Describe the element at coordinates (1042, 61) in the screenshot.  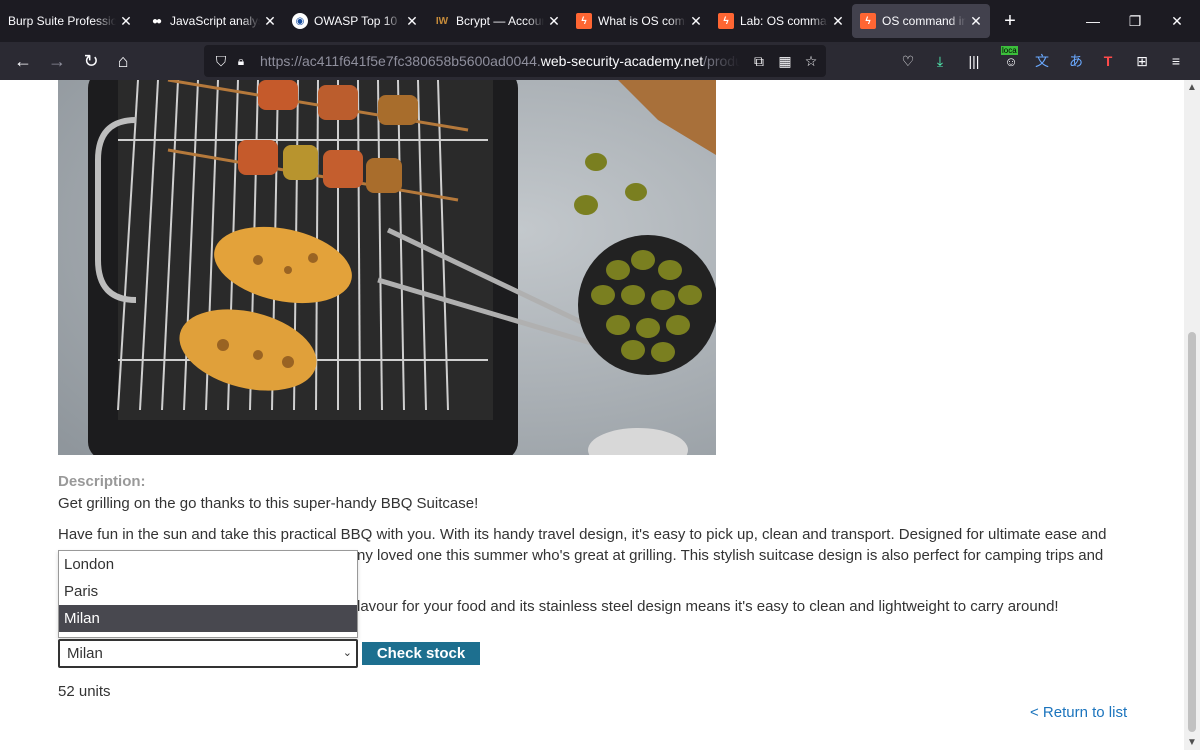
I see `translate-extension-icon: 文` at that location.